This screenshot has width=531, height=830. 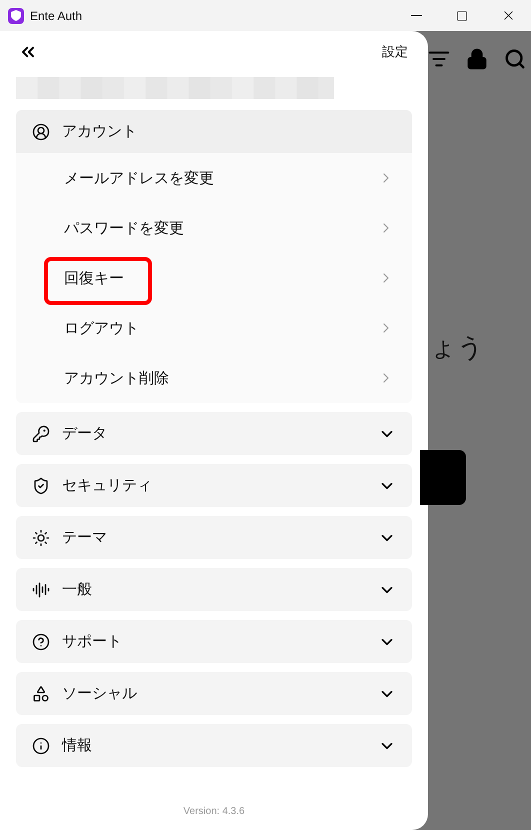 I want to click on audio-lines-icon, so click(x=41, y=589).